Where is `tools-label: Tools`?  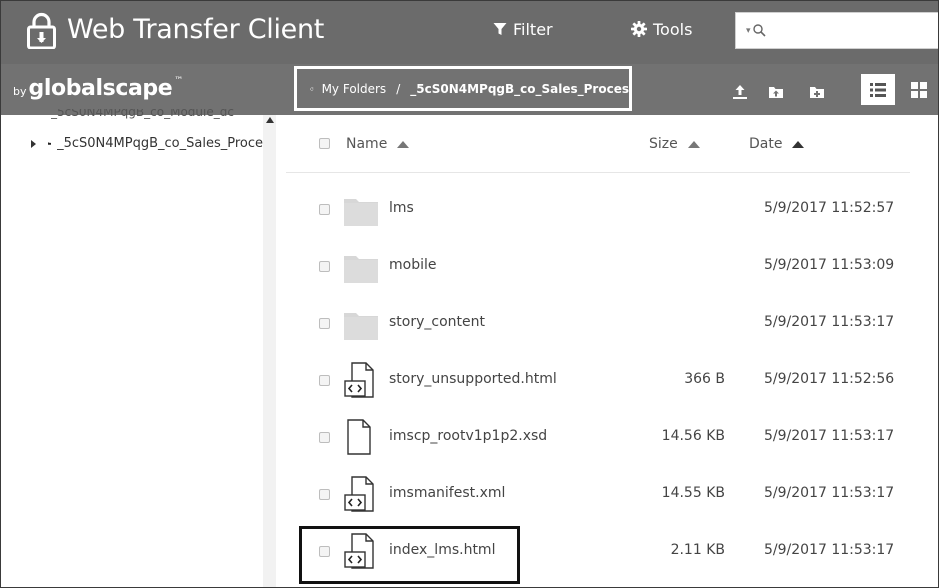 tools-label: Tools is located at coordinates (673, 29).